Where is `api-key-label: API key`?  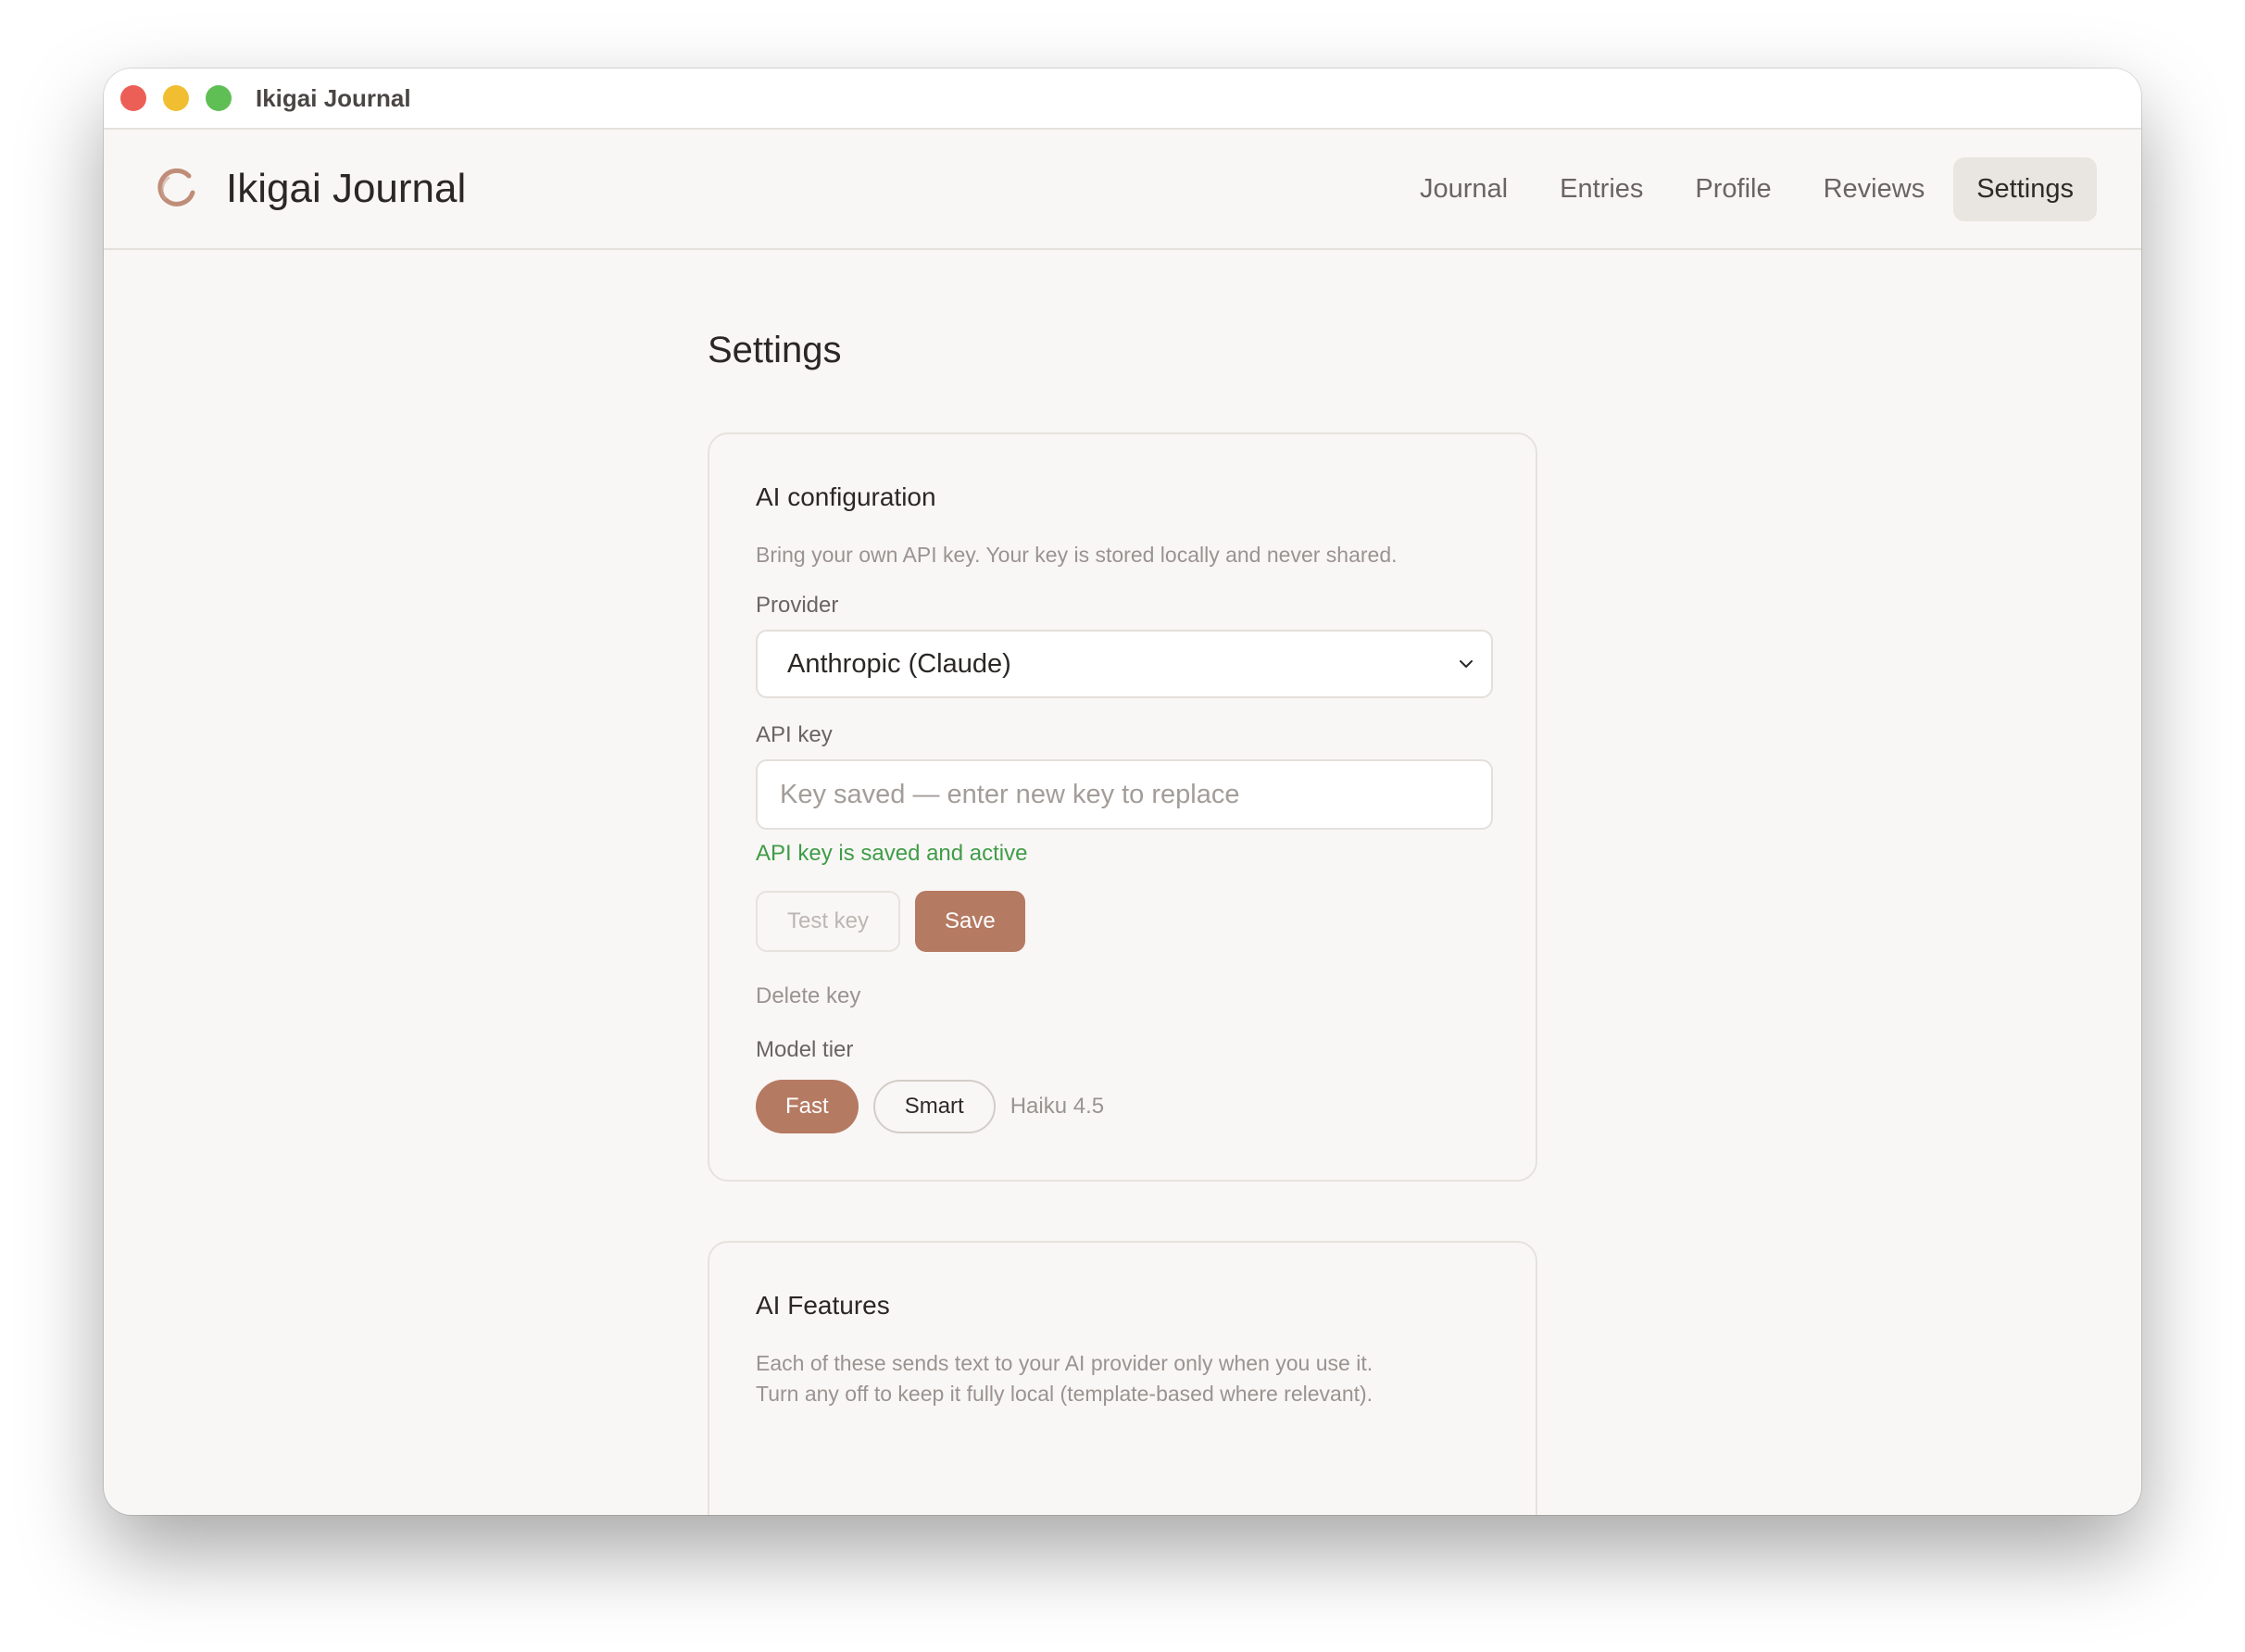 api-key-label: API key is located at coordinates (795, 734).